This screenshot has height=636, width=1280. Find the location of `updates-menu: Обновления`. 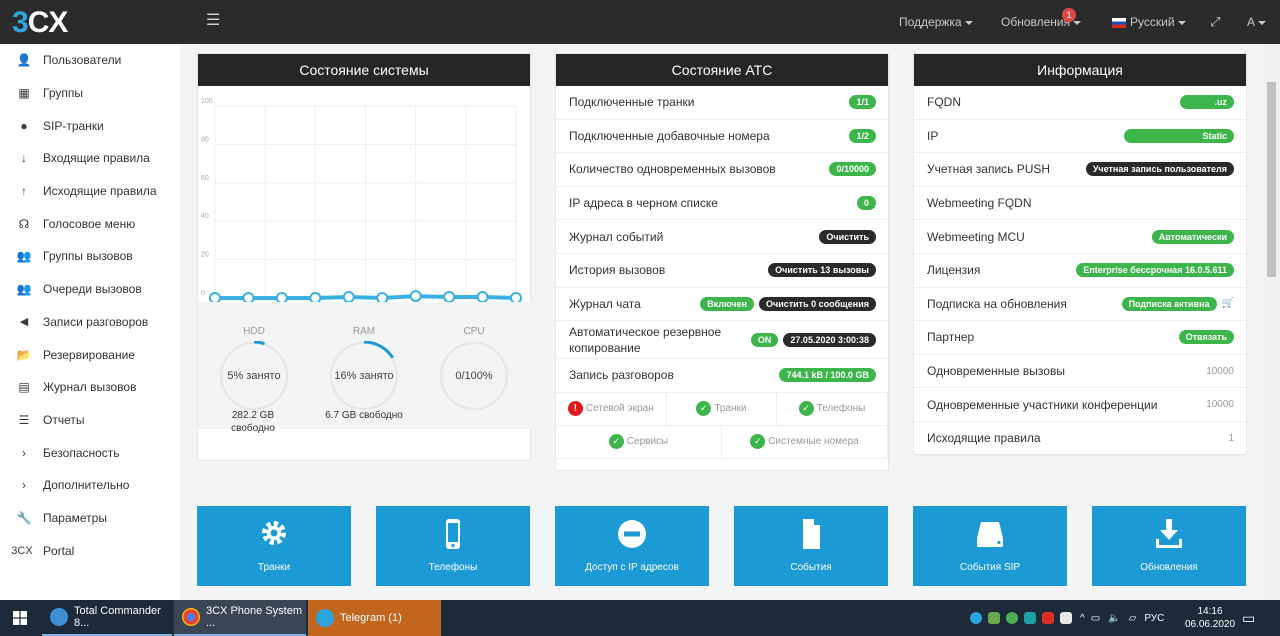

updates-menu: Обновления is located at coordinates (1041, 22).